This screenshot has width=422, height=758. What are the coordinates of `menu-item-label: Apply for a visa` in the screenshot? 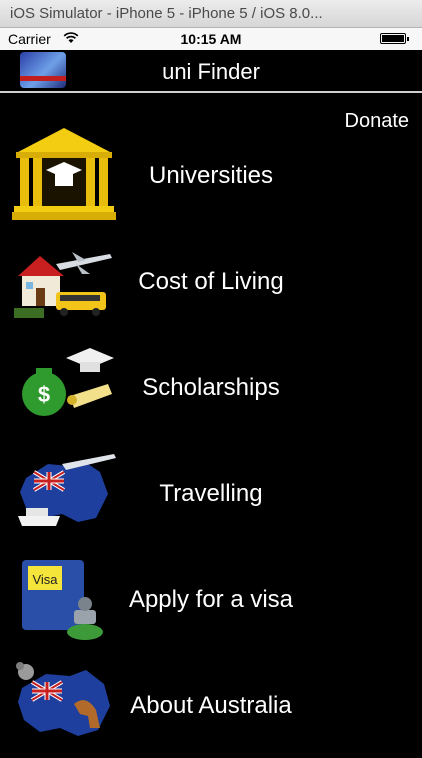 It's located at (211, 599).